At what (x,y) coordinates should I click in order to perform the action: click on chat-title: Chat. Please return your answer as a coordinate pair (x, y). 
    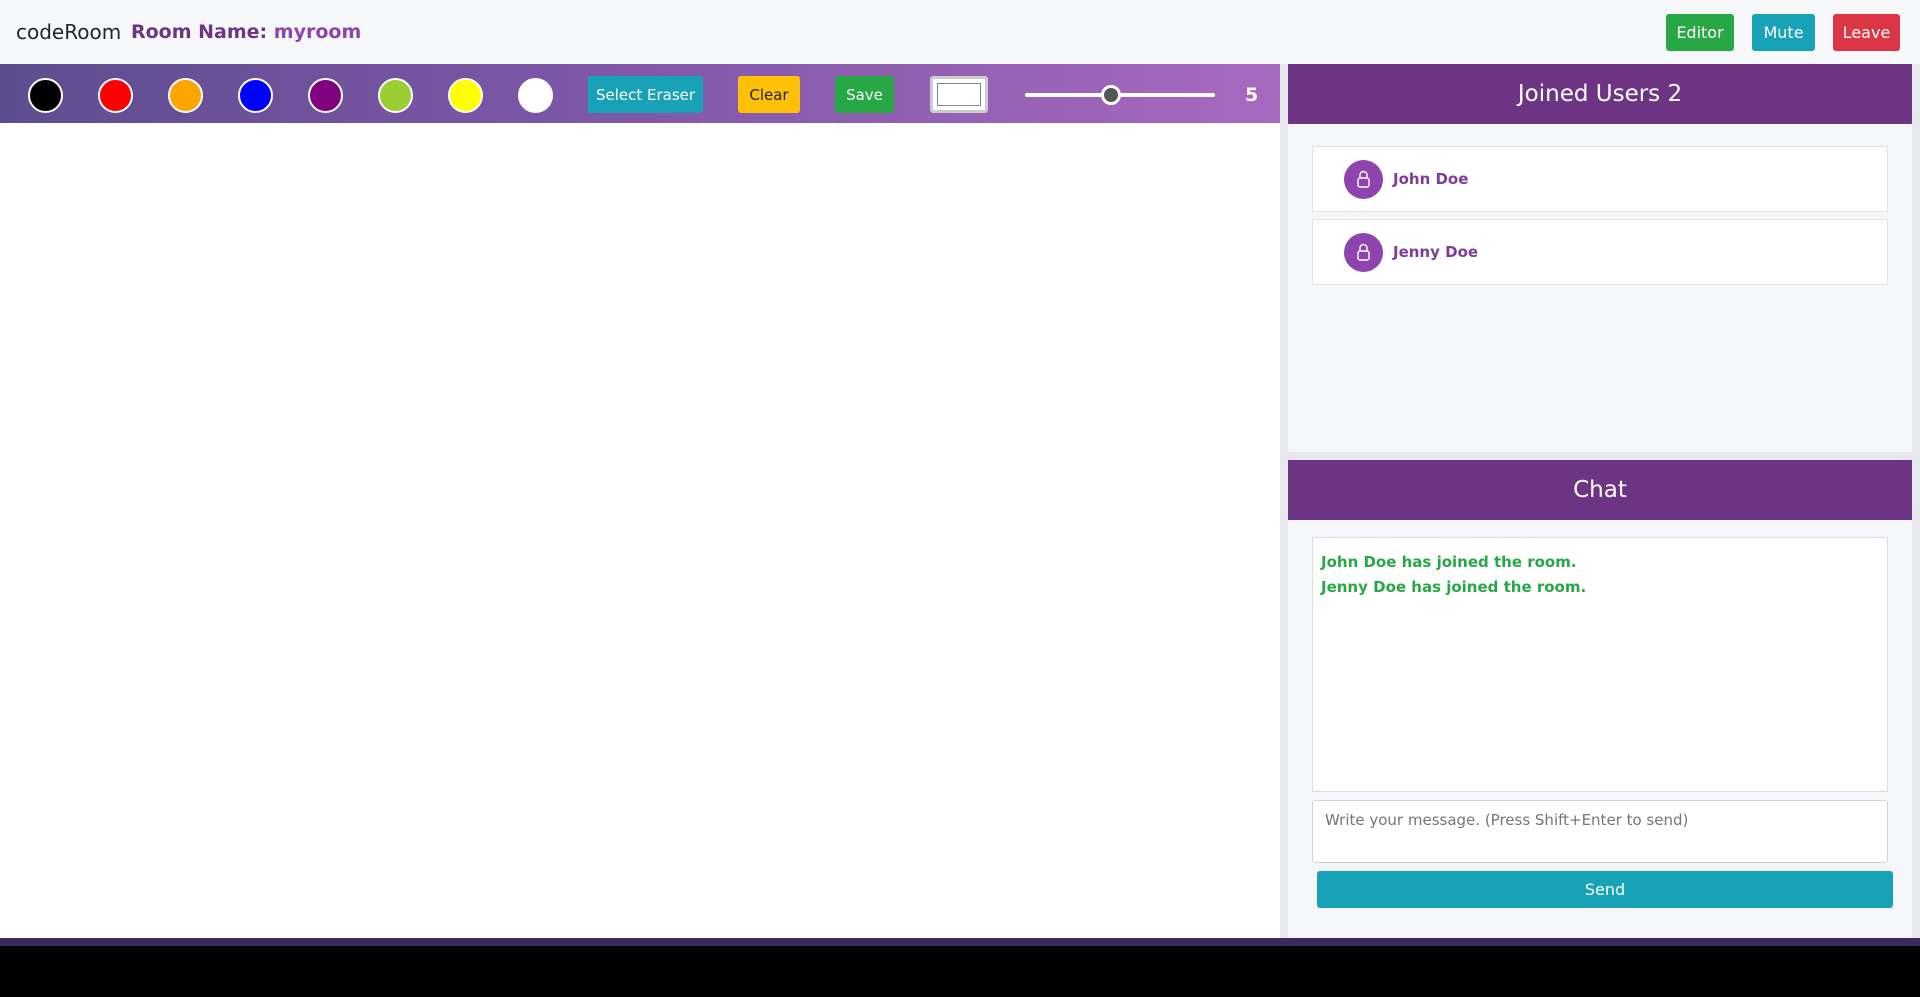
    Looking at the image, I should click on (1600, 490).